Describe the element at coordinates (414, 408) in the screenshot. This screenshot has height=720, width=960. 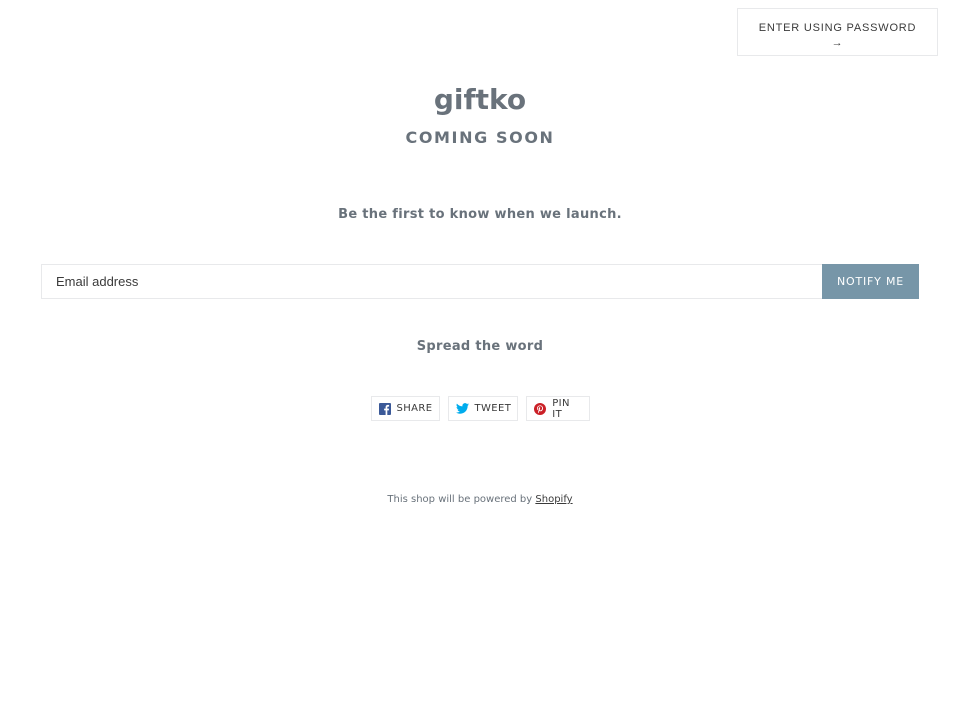
I see `share-facebook-label: SHARE` at that location.